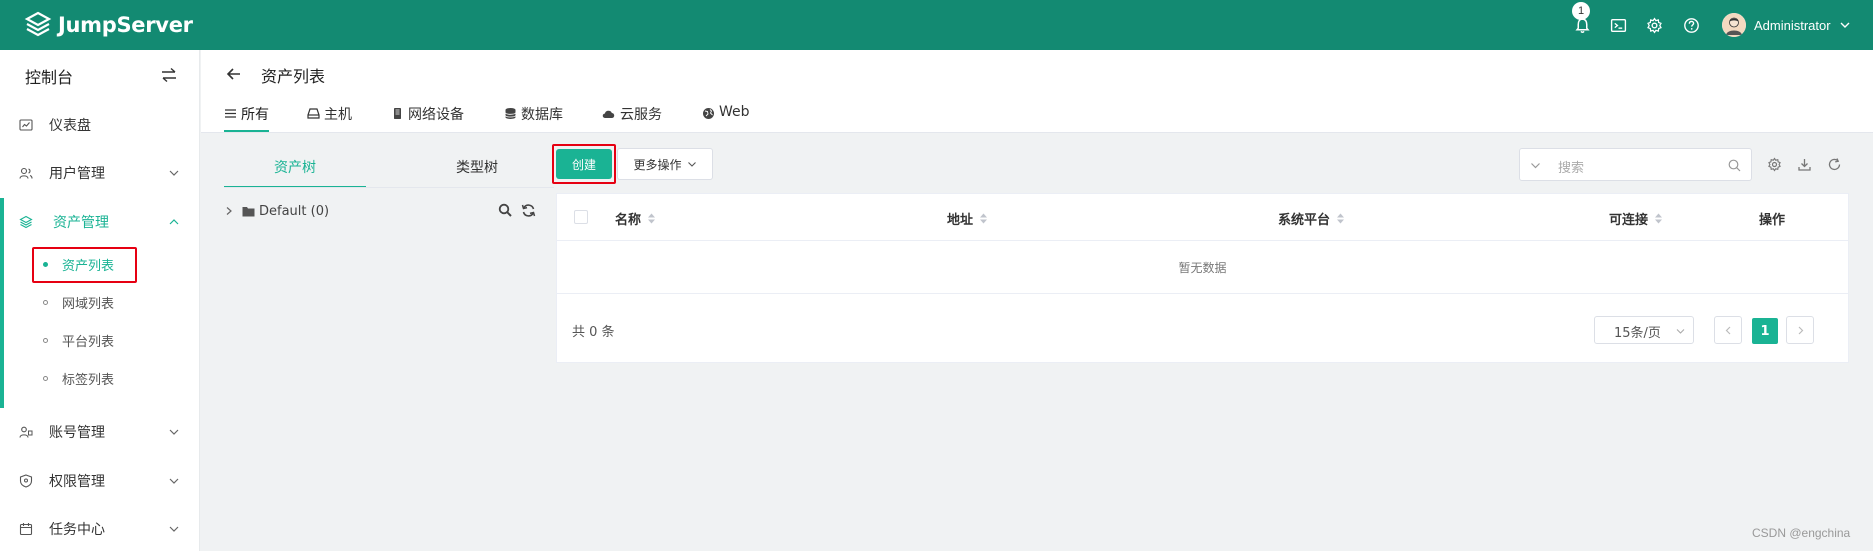 This screenshot has width=1873, height=551. I want to click on chevron-left-icon, so click(1727, 330).